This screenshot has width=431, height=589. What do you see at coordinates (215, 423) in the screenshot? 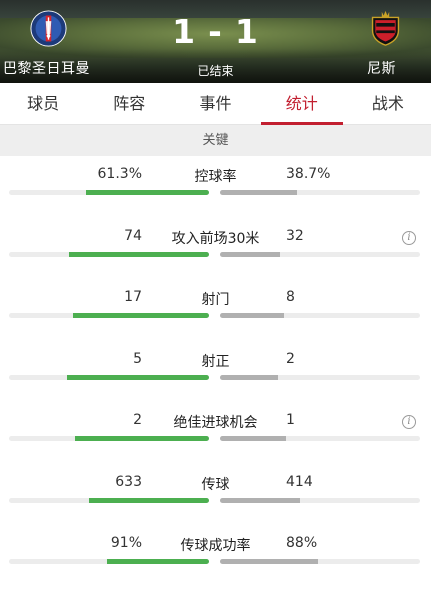
I see `stat-label: 绝佳进球机会` at bounding box center [215, 423].